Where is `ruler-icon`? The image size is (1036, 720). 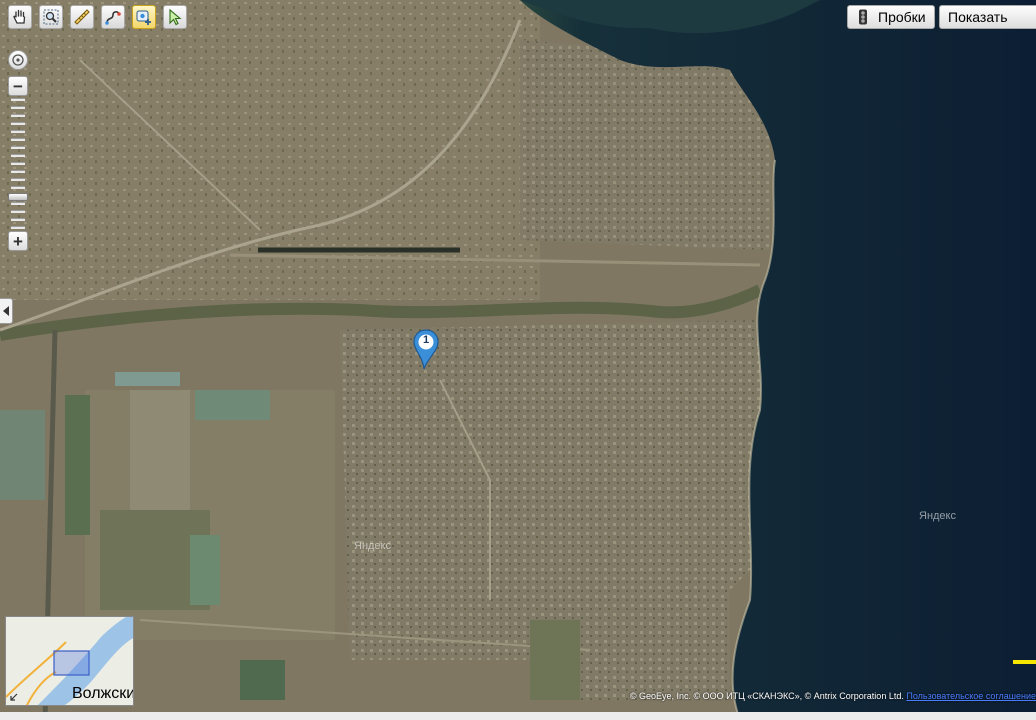 ruler-icon is located at coordinates (82, 17).